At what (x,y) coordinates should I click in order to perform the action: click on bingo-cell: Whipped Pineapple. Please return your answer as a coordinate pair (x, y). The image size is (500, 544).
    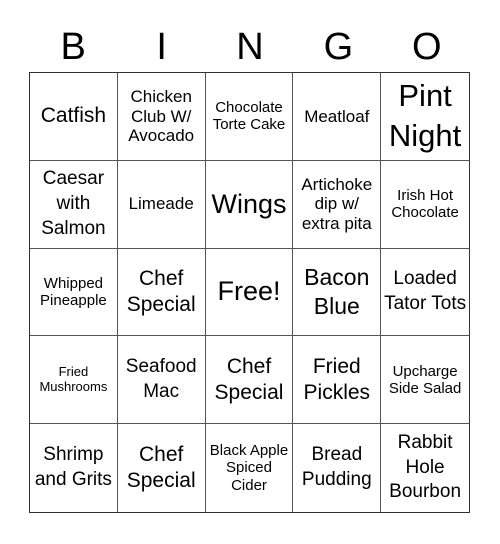
    Looking at the image, I should click on (74, 292).